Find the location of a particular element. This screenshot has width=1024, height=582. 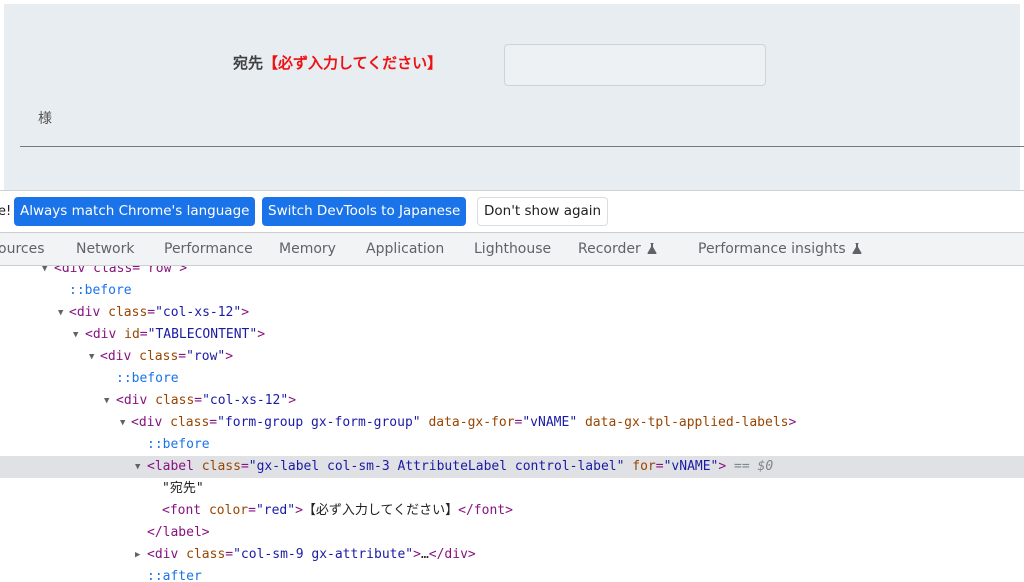

always-match-language-button: Always match Chrome's language is located at coordinates (135, 211).